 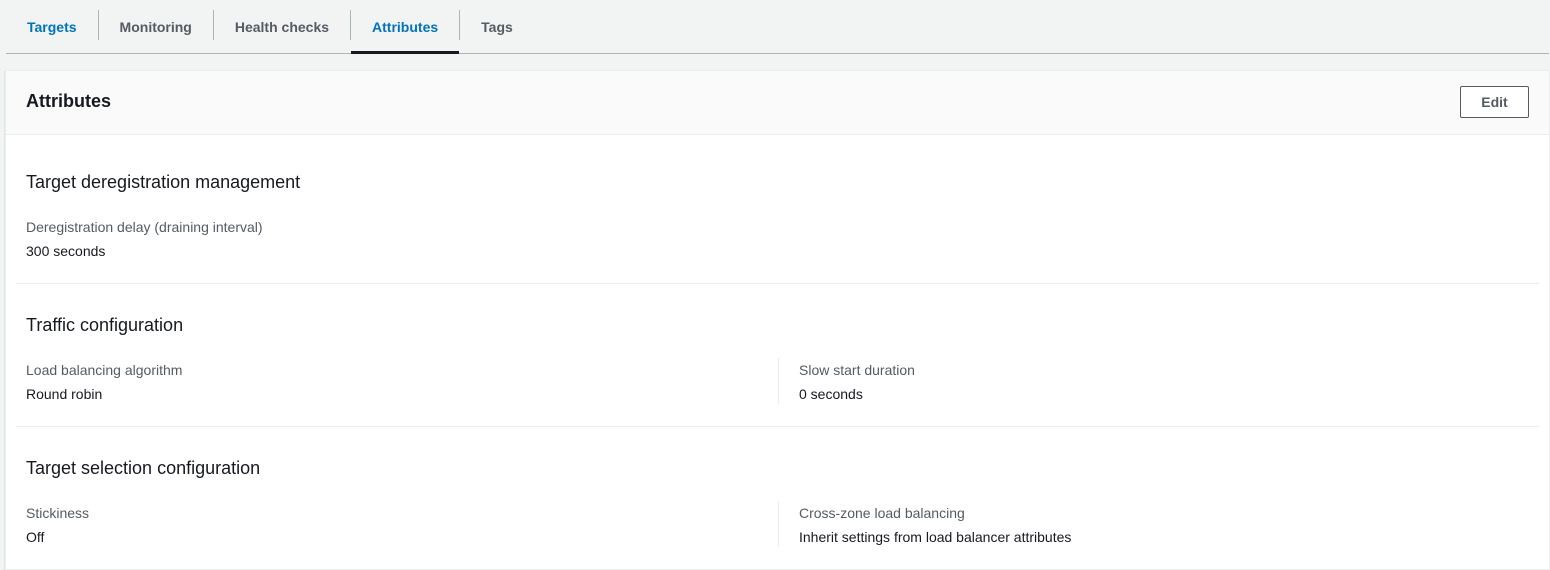 I want to click on tab-attributes: Attributes, so click(x=405, y=27).